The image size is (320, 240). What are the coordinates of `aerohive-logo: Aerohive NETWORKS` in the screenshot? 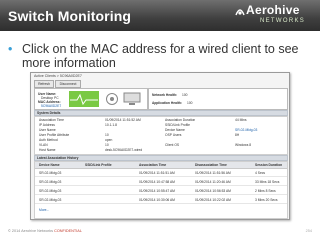 It's located at (274, 16).